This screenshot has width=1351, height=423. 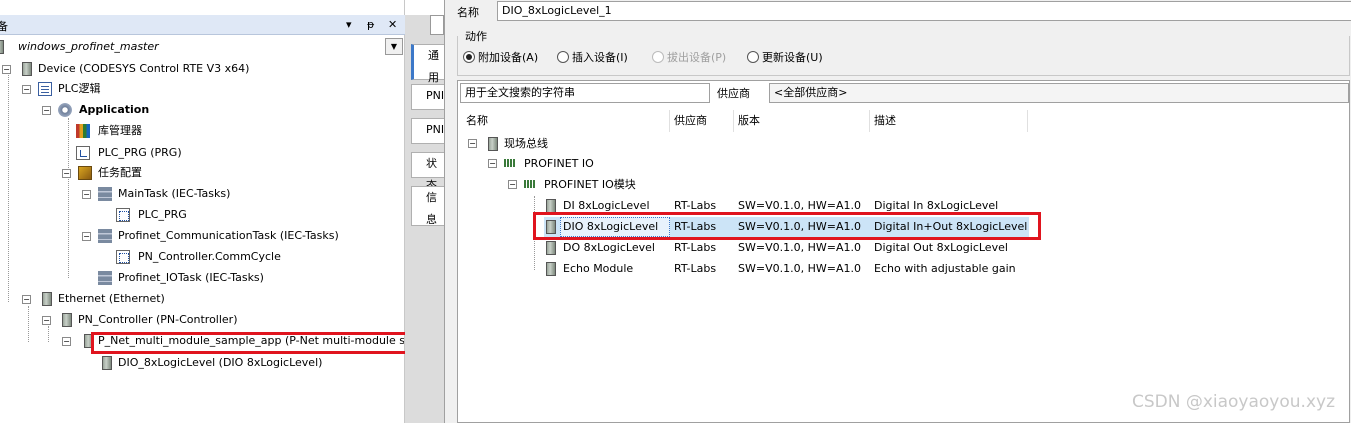 I want to click on fieldbus-icon, so click(x=493, y=144).